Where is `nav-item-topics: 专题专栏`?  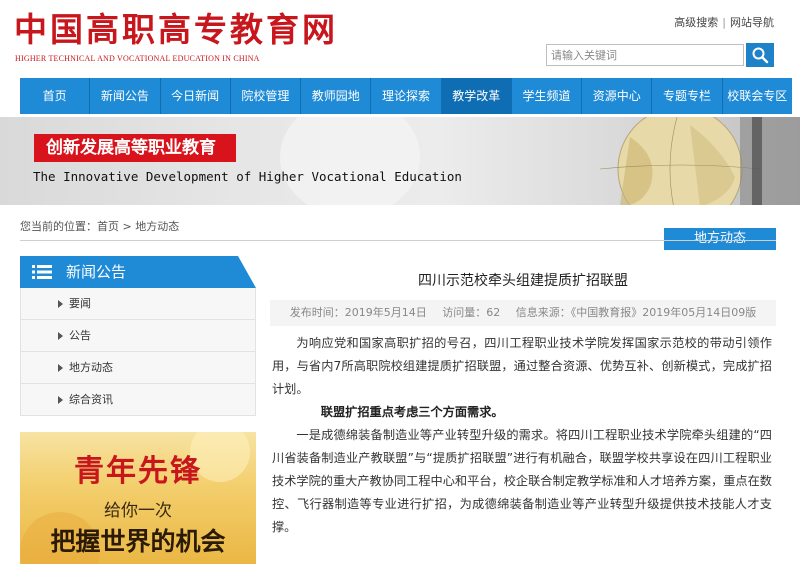
nav-item-topics: 专题专栏 is located at coordinates (687, 96).